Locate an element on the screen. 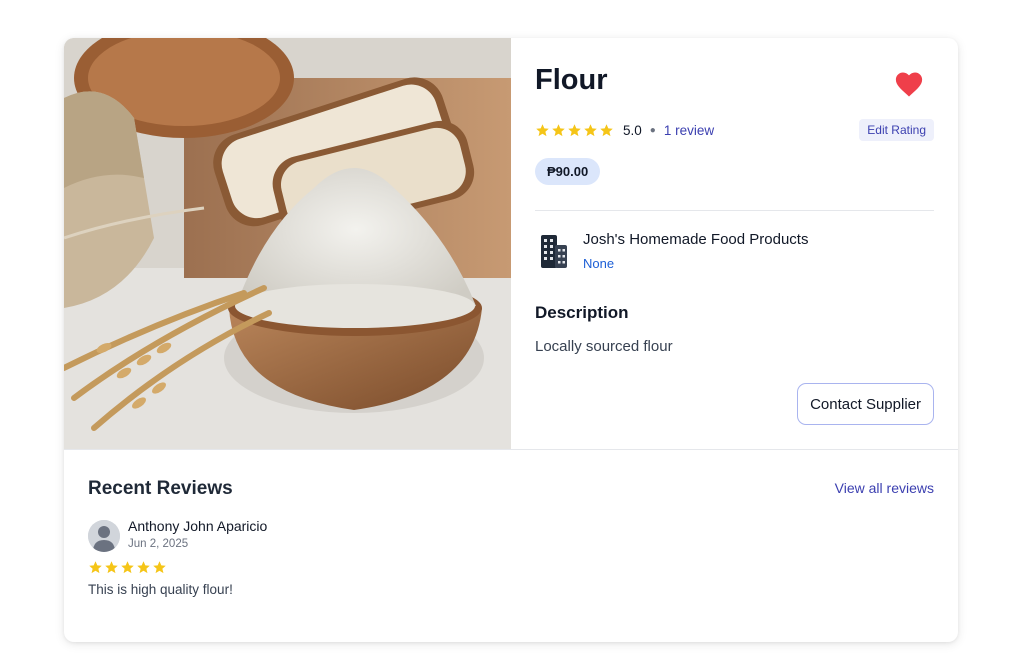 Image resolution: width=1016 pixels, height=660 pixels. contact-supplier-button: Contact Supplier is located at coordinates (865, 404).